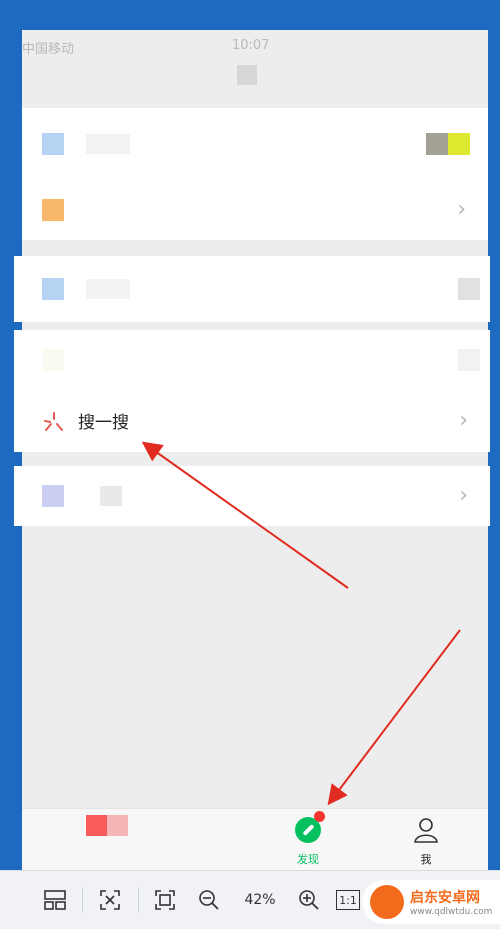 The image size is (500, 929). Describe the element at coordinates (387, 902) in the screenshot. I see `watermark-logo-icon` at that location.